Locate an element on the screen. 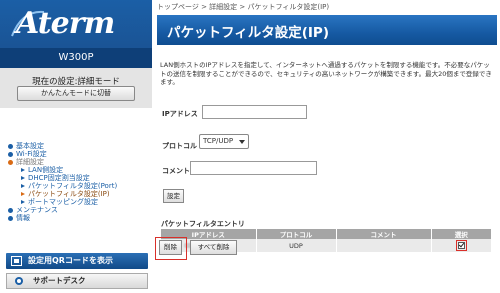  sidebar-item-maintenance: メンテナンス is located at coordinates (78, 210).